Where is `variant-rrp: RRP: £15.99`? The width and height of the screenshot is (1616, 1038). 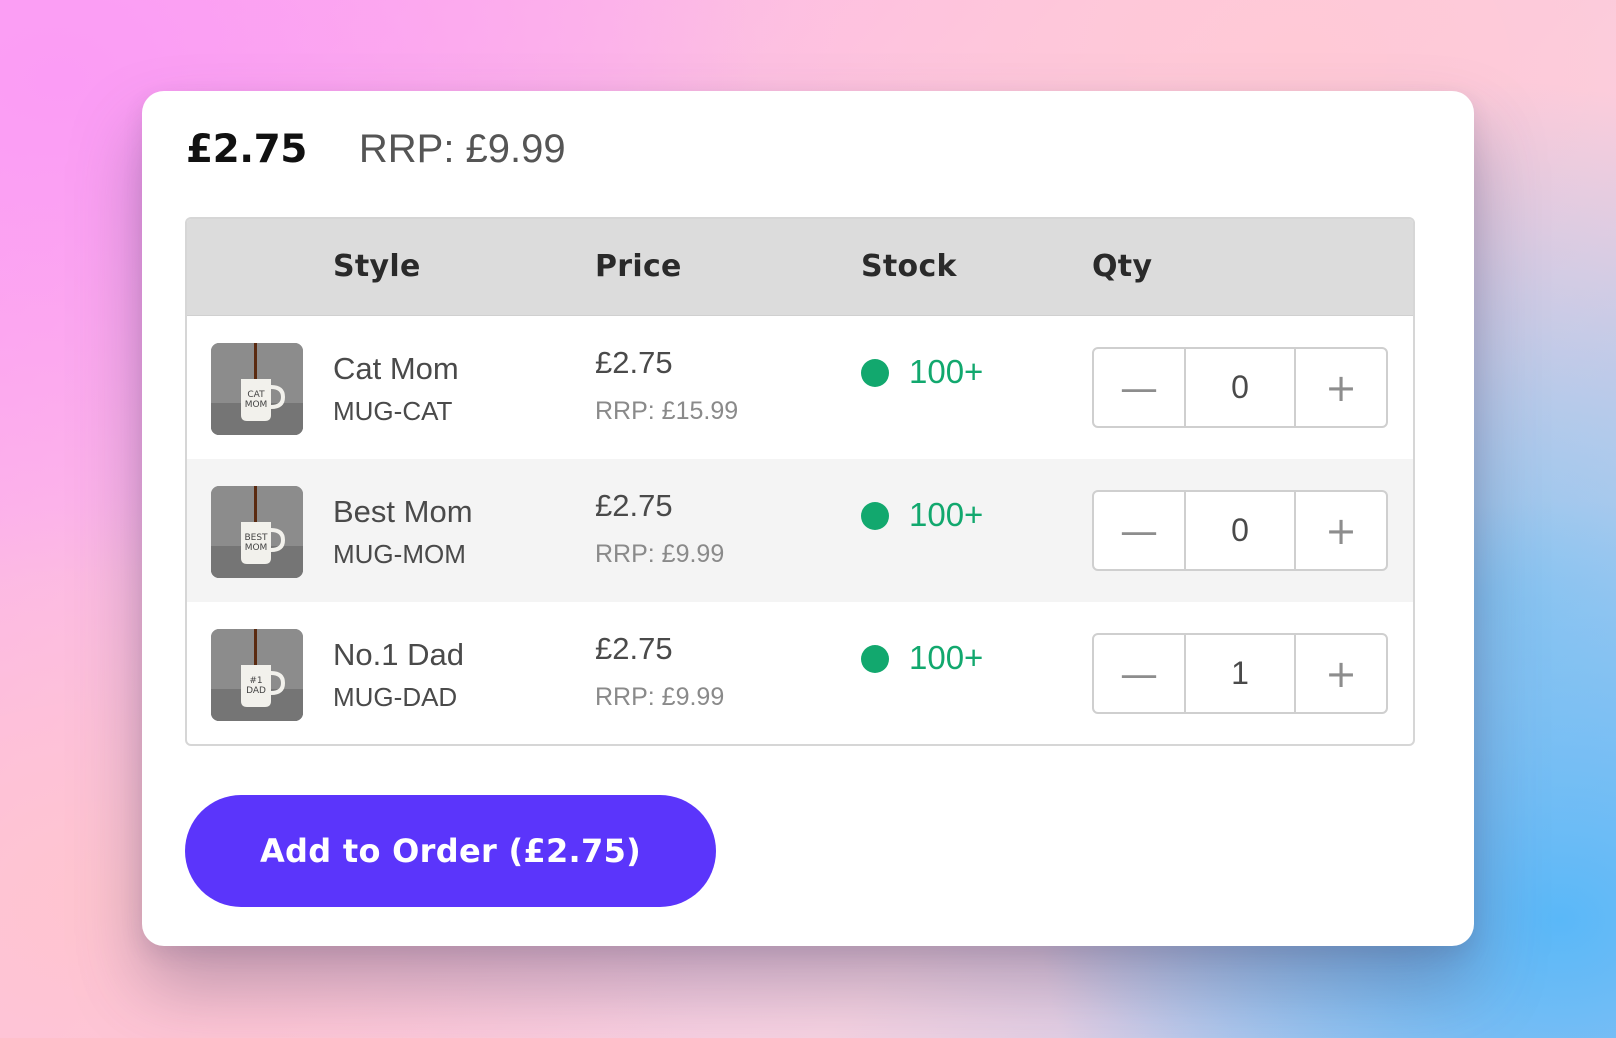 variant-rrp: RRP: £15.99 is located at coordinates (667, 411).